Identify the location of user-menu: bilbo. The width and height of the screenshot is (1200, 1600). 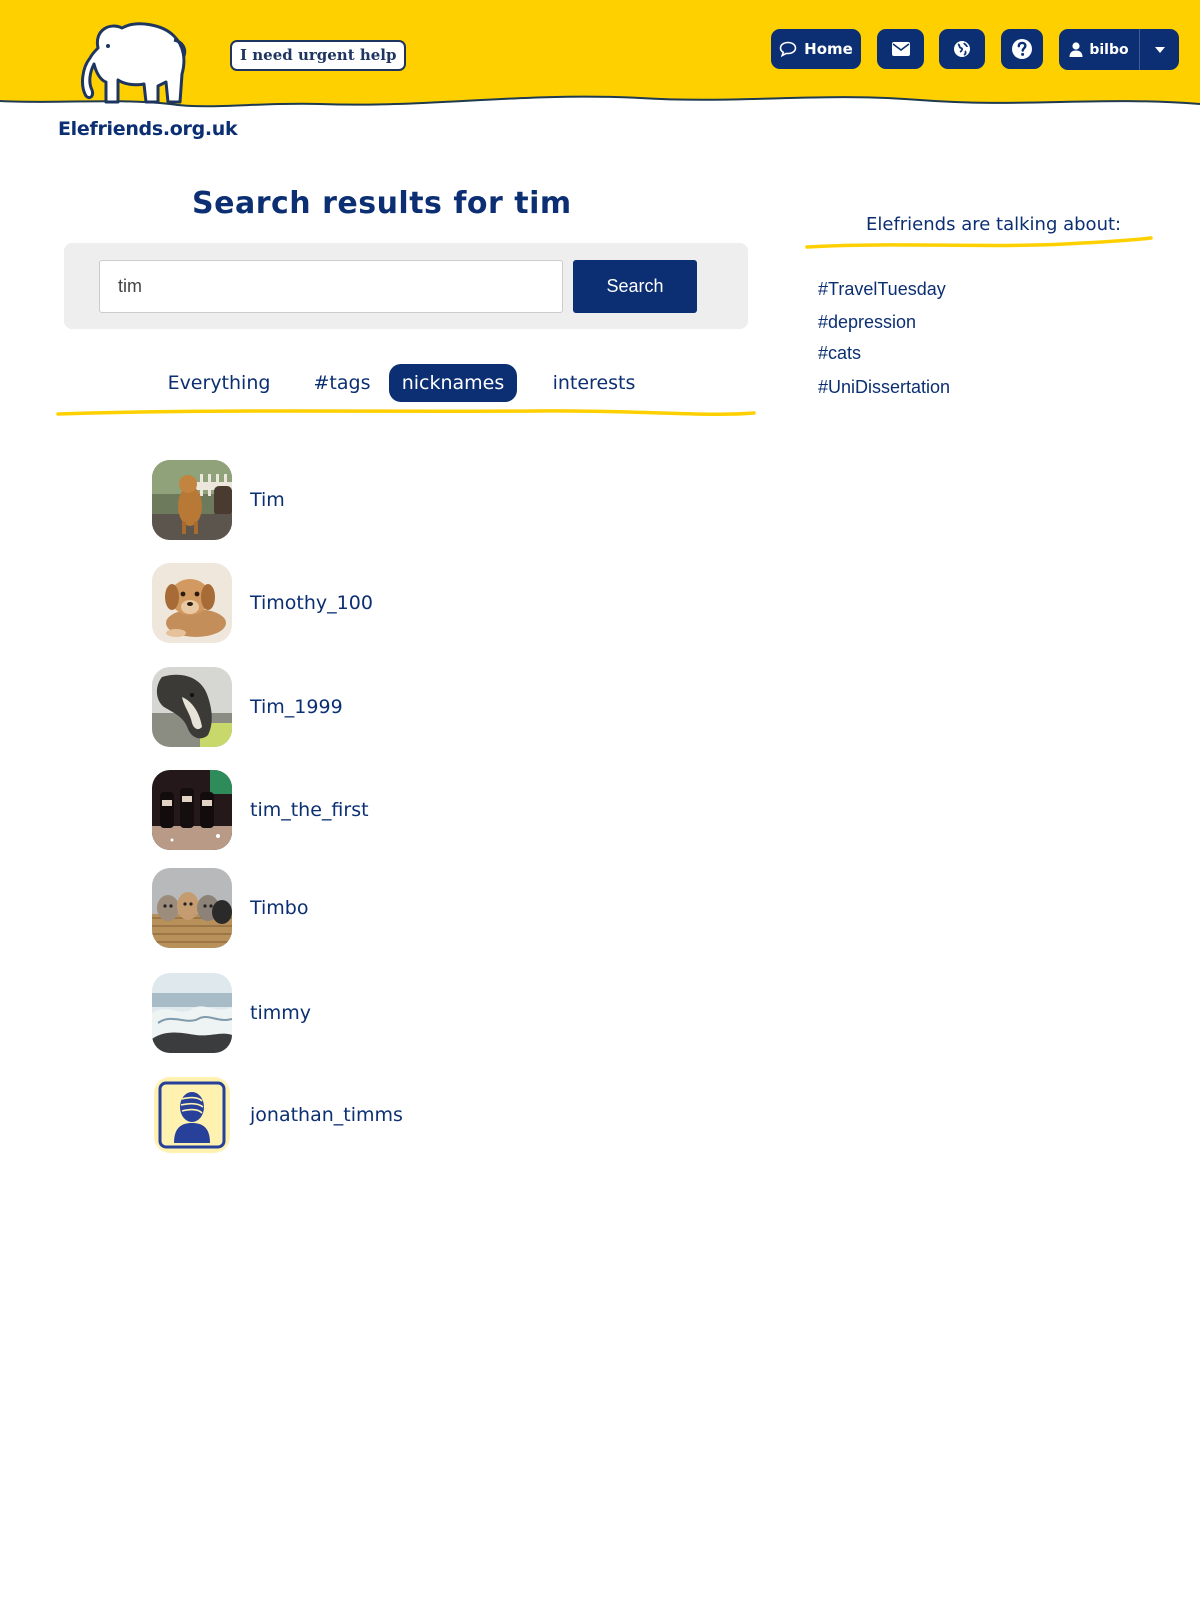
(1119, 49).